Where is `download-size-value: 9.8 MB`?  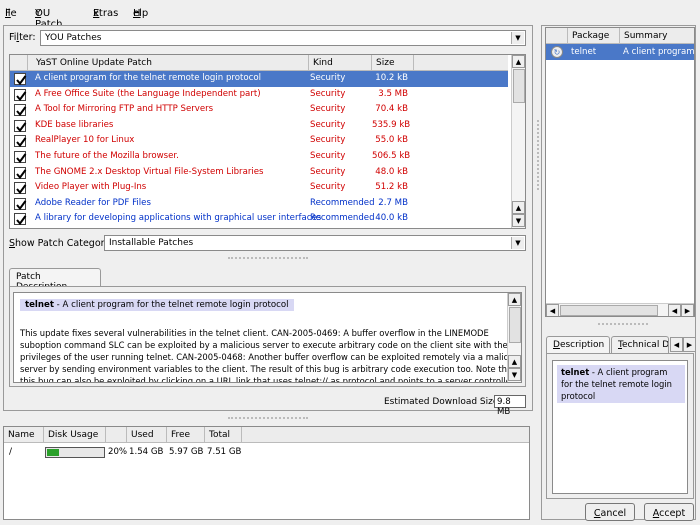 download-size-value: 9.8 MB is located at coordinates (510, 406).